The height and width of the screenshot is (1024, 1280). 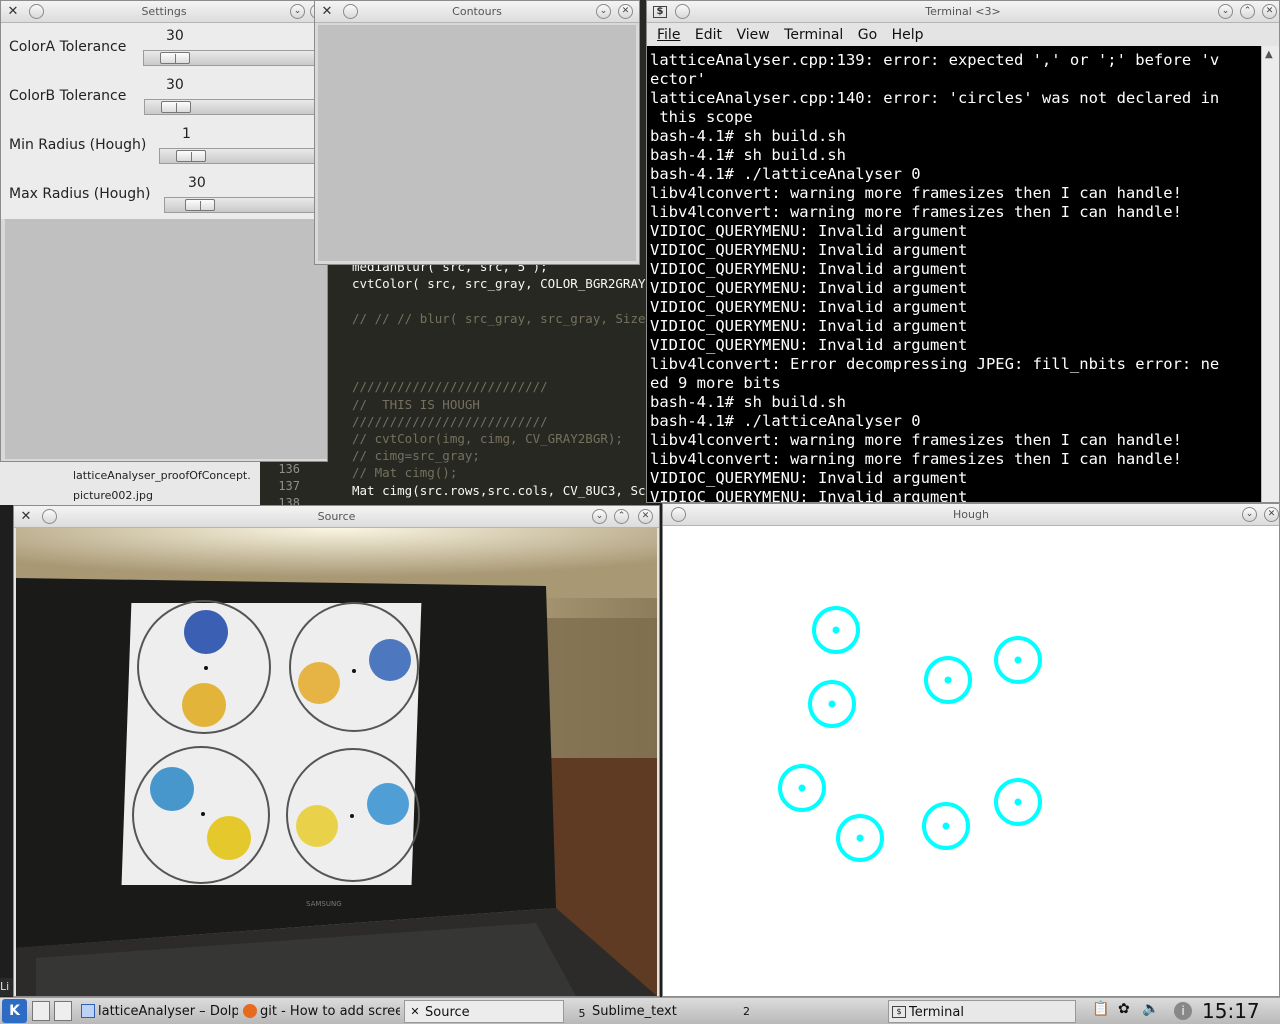 What do you see at coordinates (320, 1011) in the screenshot?
I see `task-firefox: git - How to add screen` at bounding box center [320, 1011].